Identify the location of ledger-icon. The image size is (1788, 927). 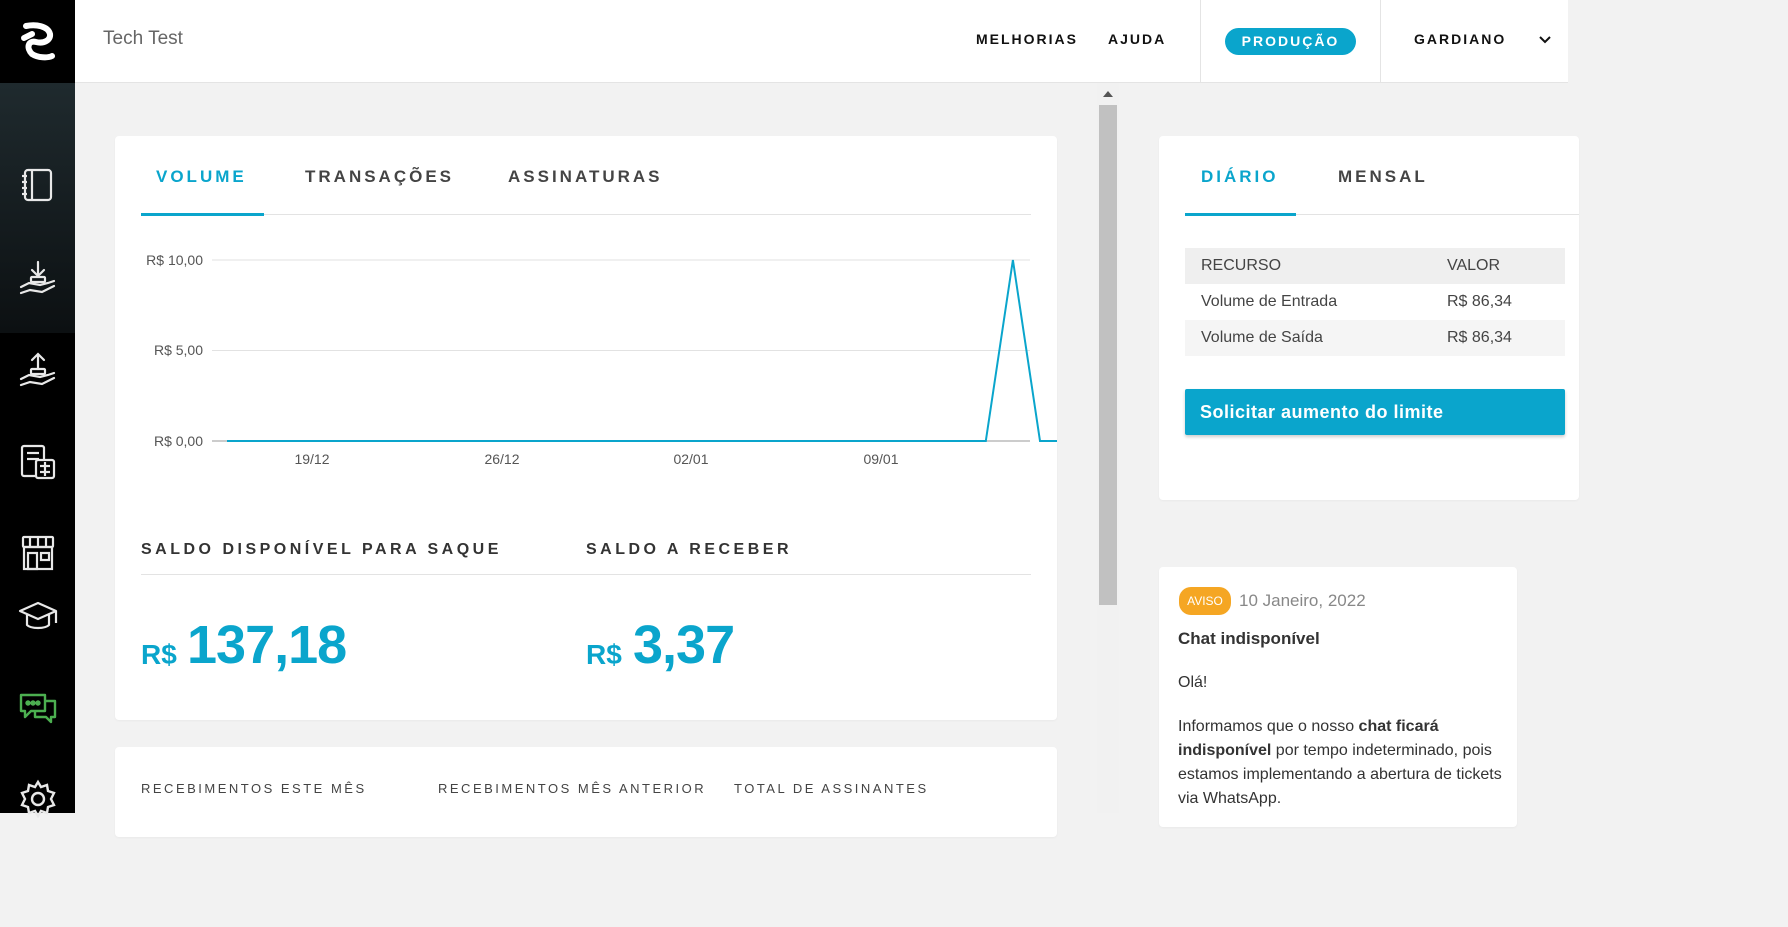
(37, 185).